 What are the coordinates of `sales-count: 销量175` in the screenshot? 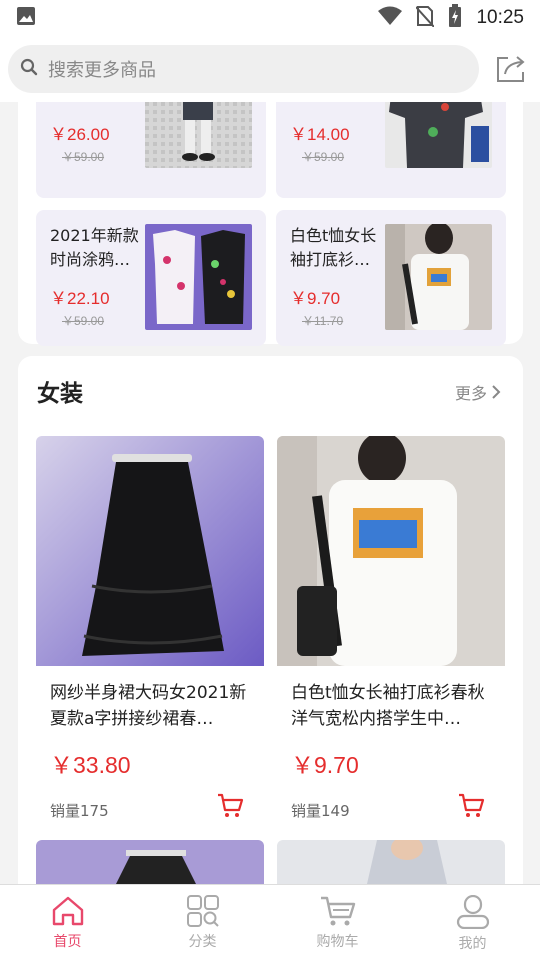 It's located at (79, 811).